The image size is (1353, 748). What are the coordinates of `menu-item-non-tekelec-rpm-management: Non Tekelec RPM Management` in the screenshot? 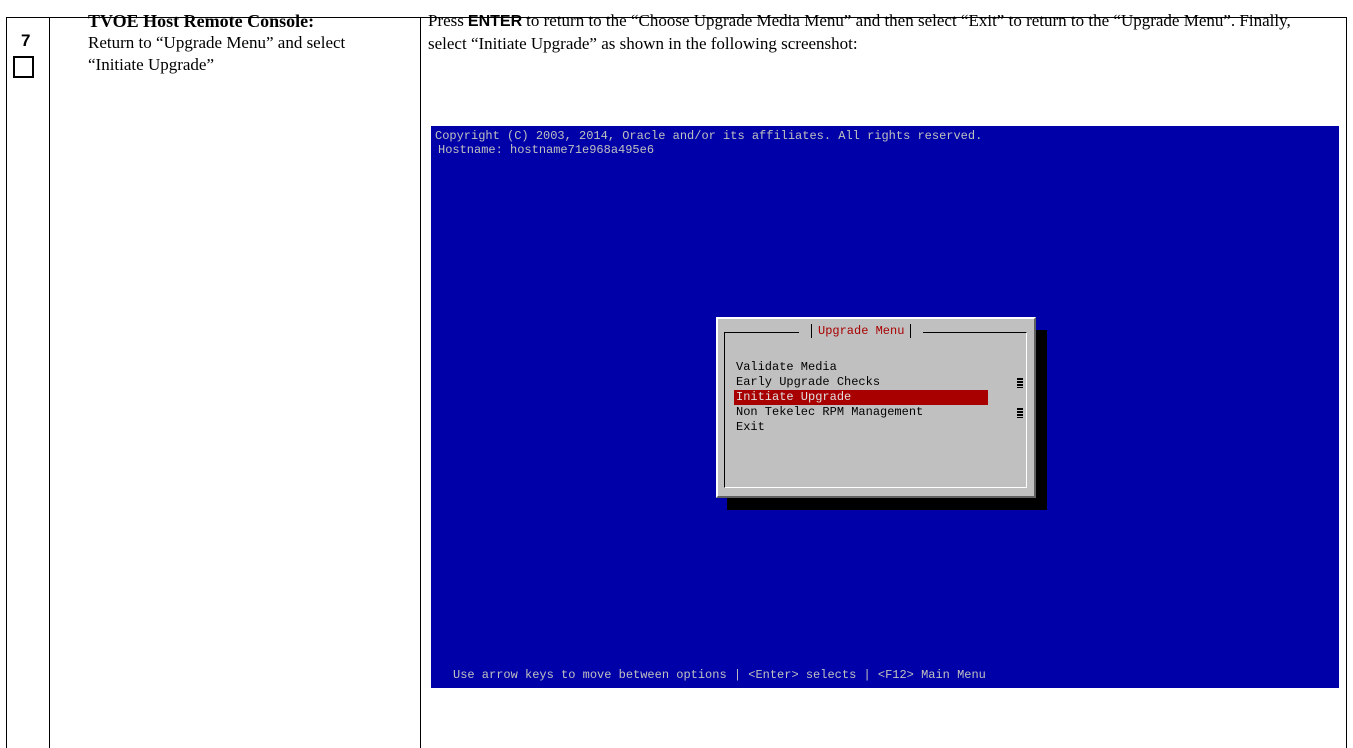 It's located at (861, 412).